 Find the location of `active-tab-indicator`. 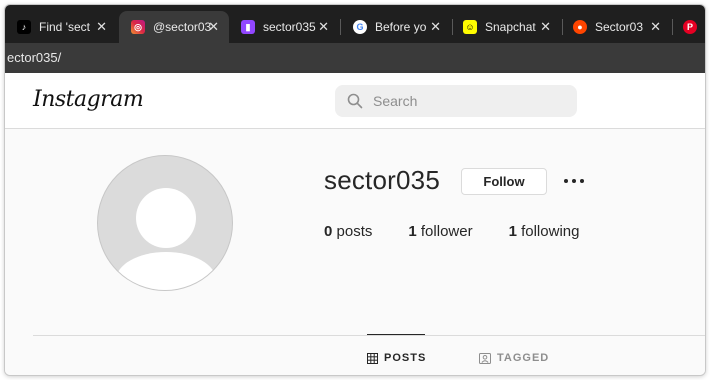

active-tab-indicator is located at coordinates (396, 334).